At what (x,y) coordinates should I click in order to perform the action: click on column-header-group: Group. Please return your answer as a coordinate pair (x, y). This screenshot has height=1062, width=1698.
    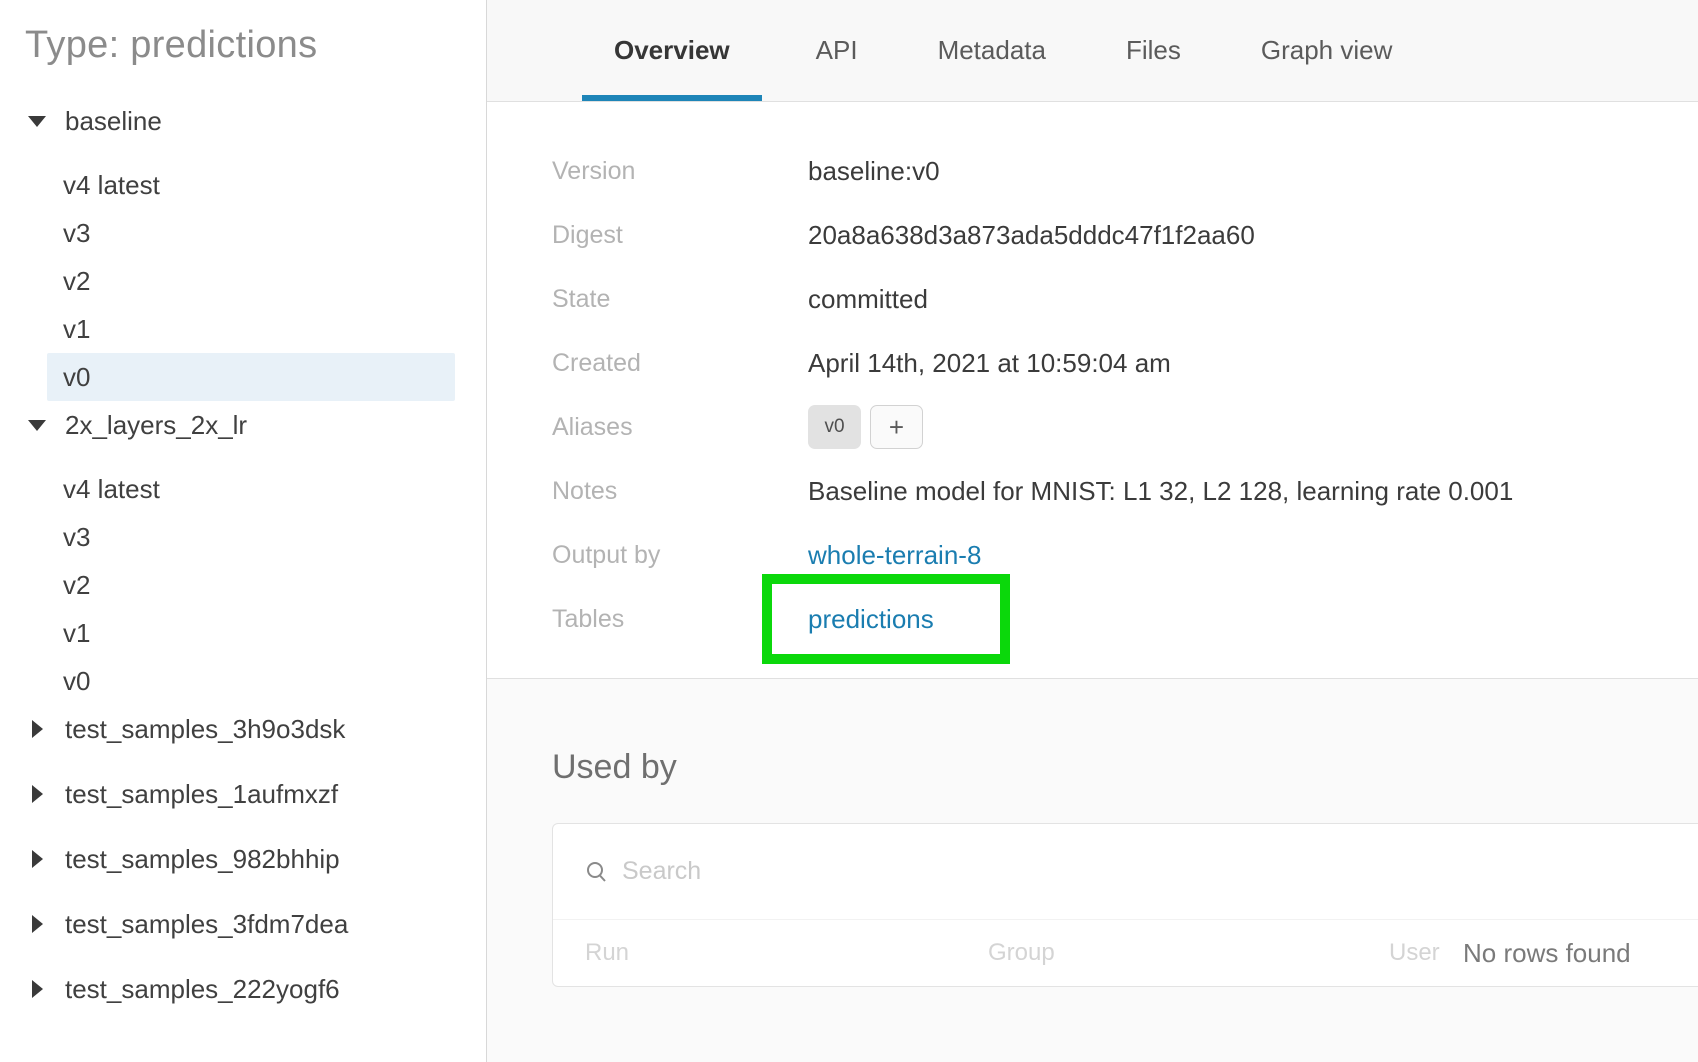
    Looking at the image, I should click on (1021, 952).